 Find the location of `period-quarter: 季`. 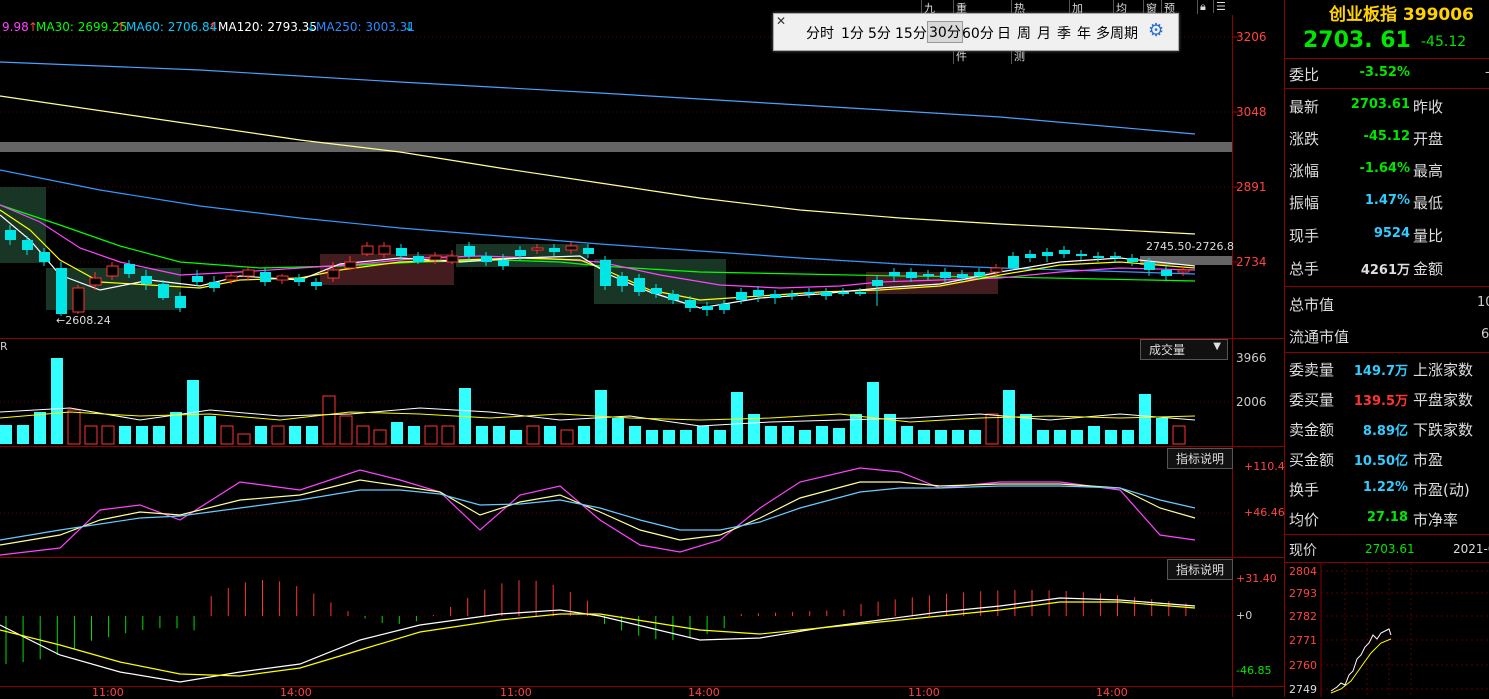

period-quarter: 季 is located at coordinates (1064, 33).